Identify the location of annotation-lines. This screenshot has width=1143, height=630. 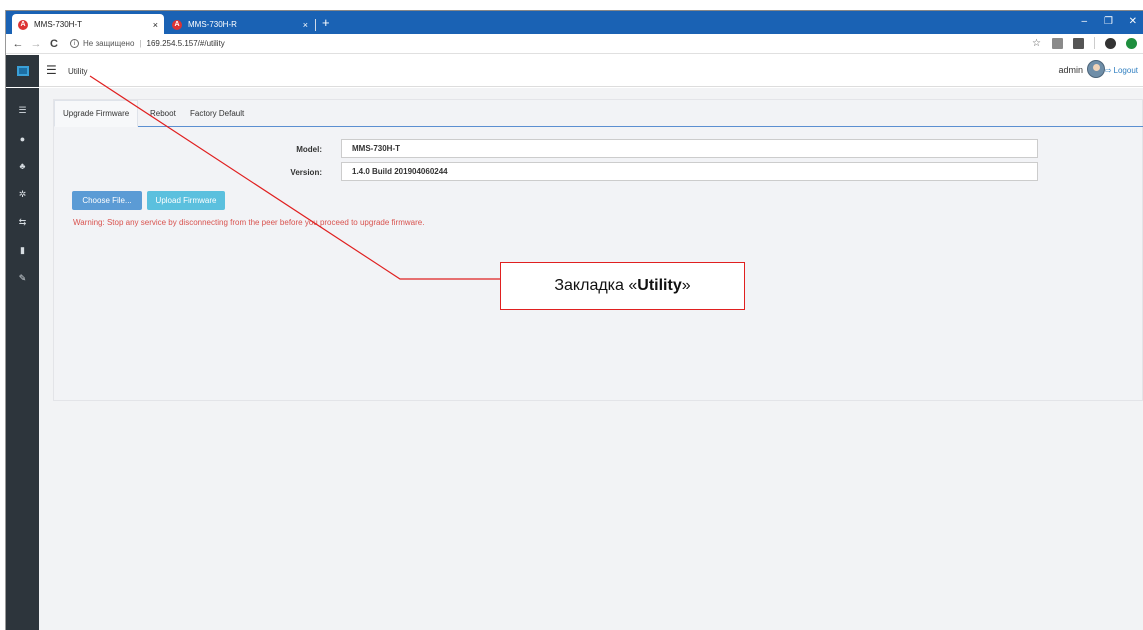
(294, 177).